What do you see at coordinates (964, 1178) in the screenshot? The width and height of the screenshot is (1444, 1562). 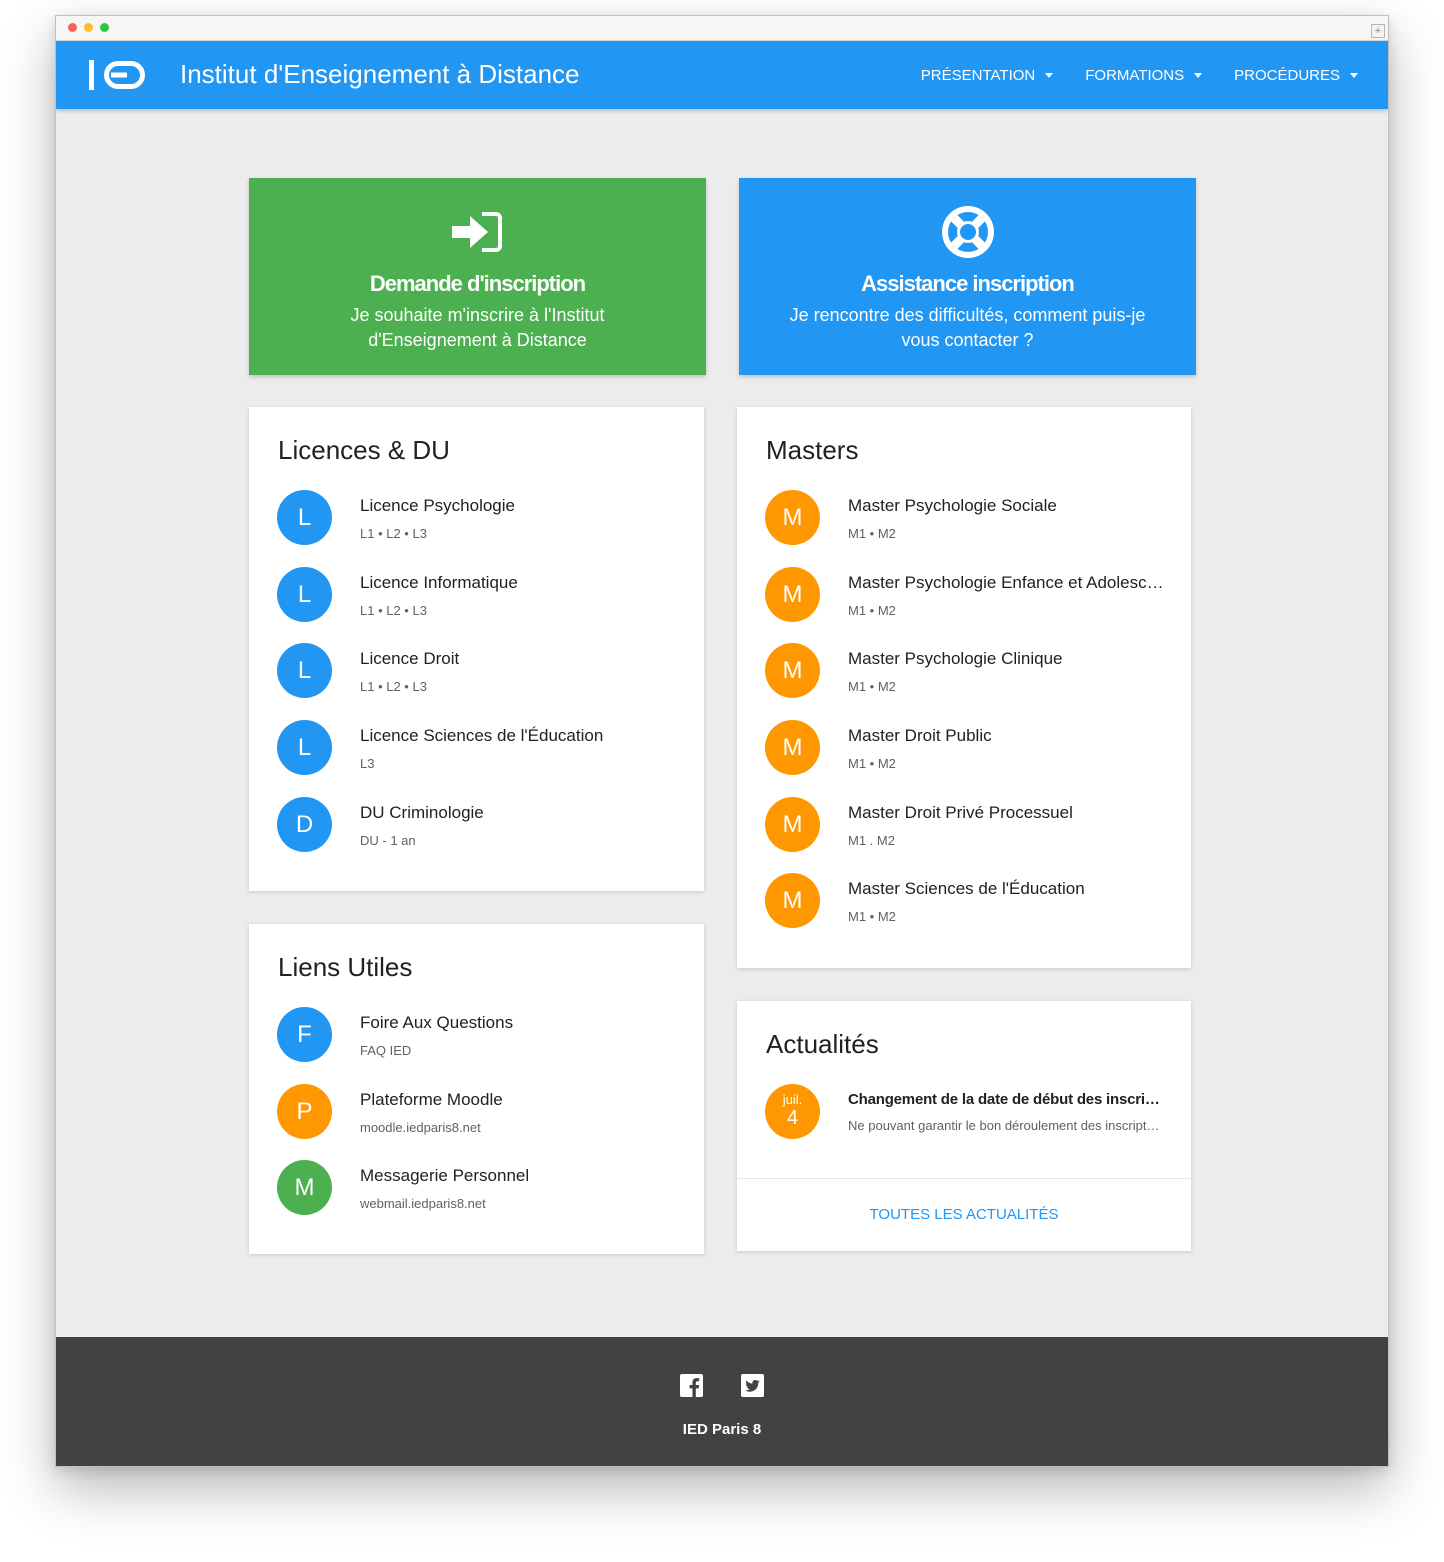 I see `divider` at bounding box center [964, 1178].